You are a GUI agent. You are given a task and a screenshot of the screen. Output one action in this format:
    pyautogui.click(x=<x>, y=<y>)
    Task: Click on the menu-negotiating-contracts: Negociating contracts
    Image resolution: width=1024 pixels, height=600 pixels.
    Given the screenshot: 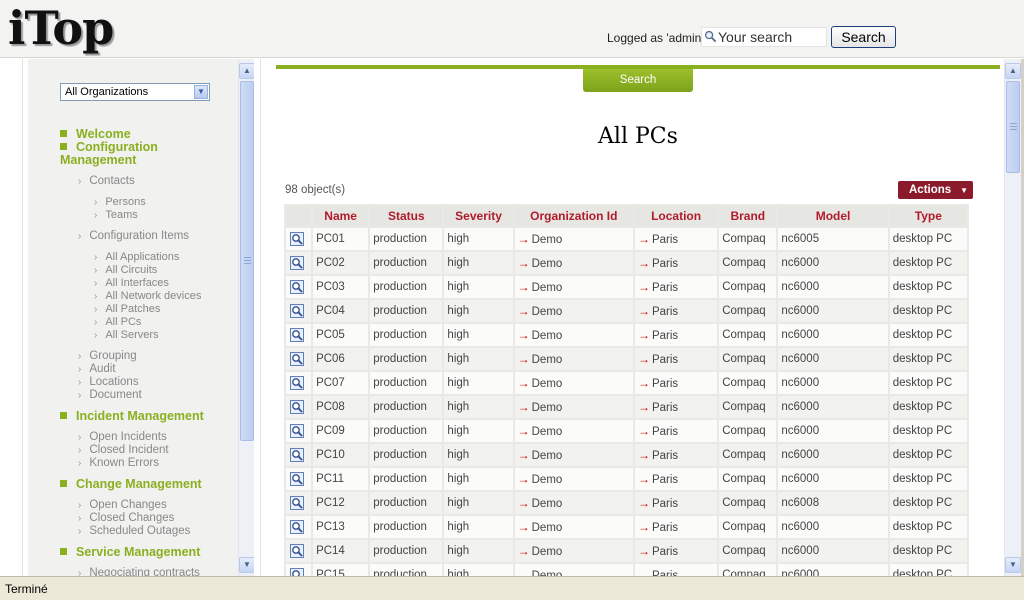 What is the action you would take?
    pyautogui.click(x=139, y=571)
    